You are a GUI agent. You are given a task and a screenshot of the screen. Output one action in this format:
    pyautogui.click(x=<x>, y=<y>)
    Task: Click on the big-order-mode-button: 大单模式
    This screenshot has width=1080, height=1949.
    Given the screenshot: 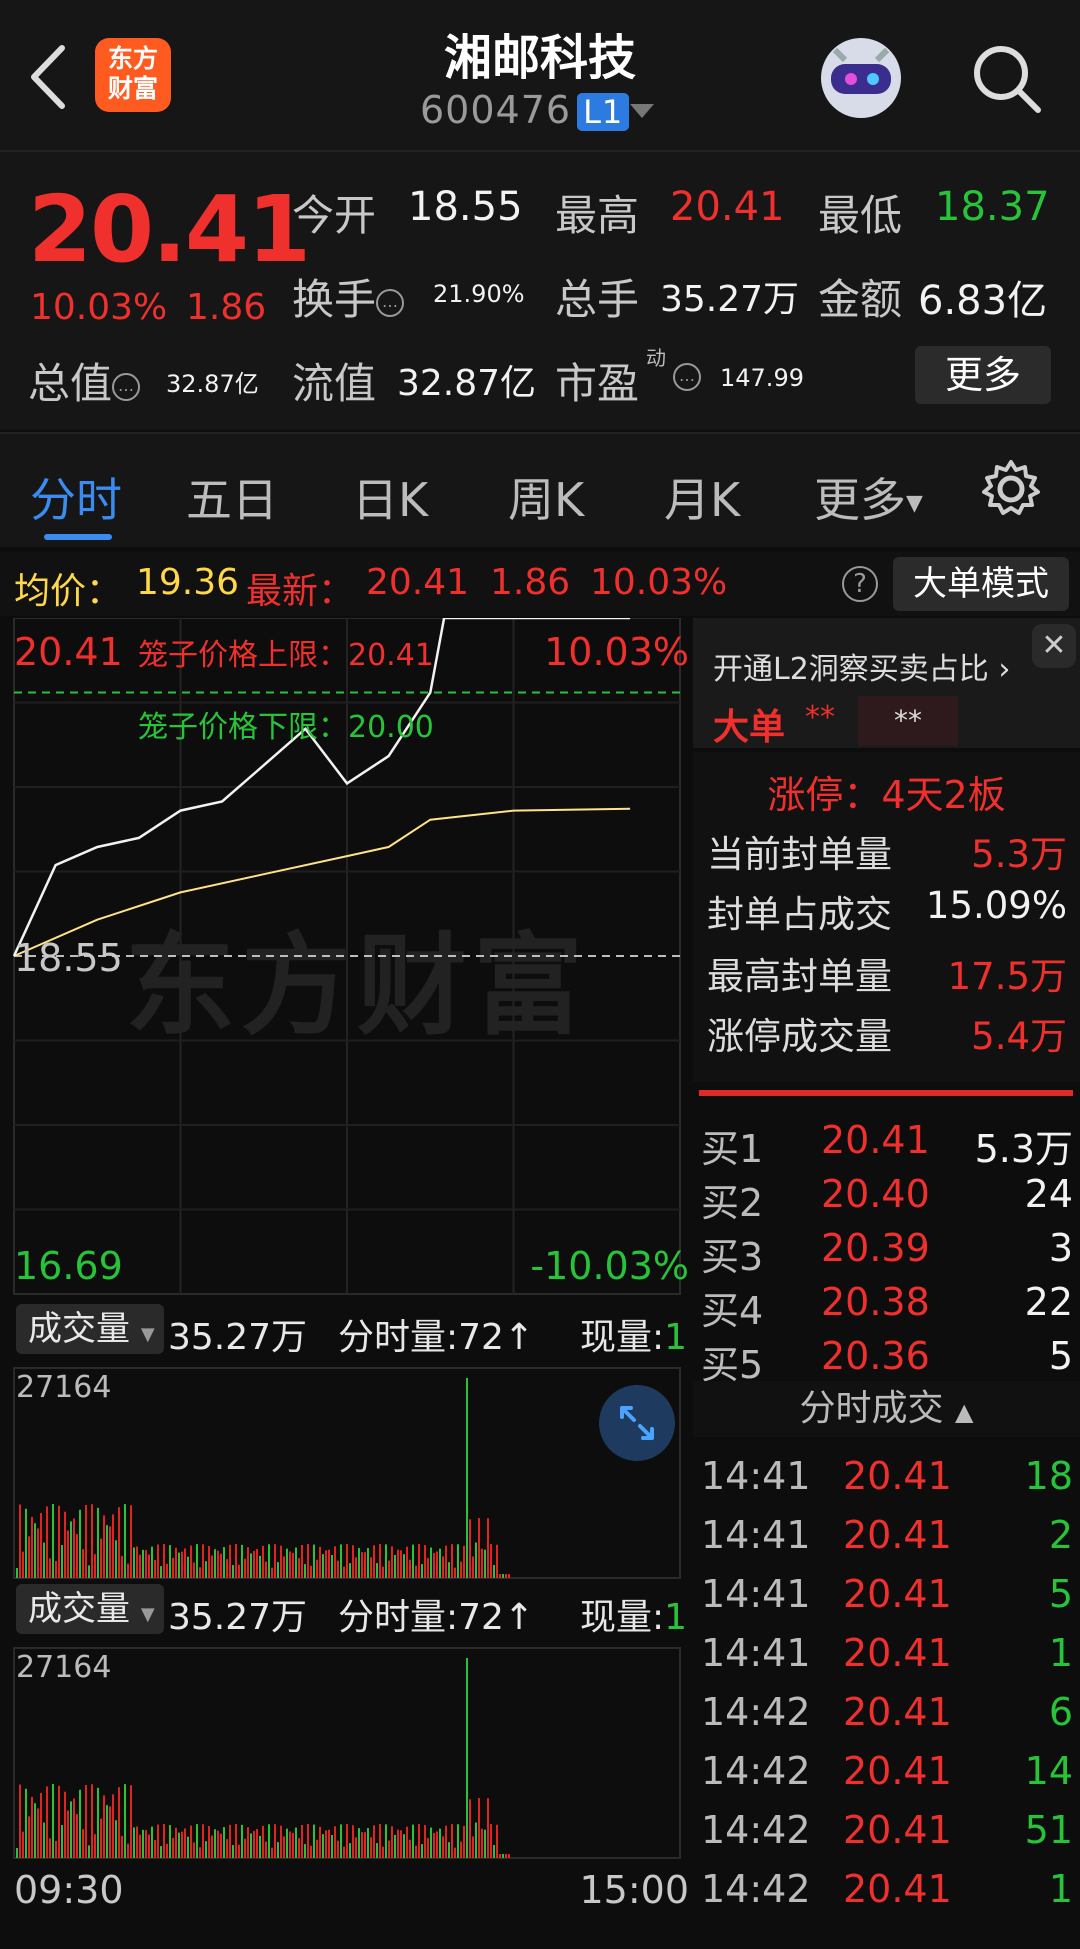 What is the action you would take?
    pyautogui.click(x=981, y=584)
    